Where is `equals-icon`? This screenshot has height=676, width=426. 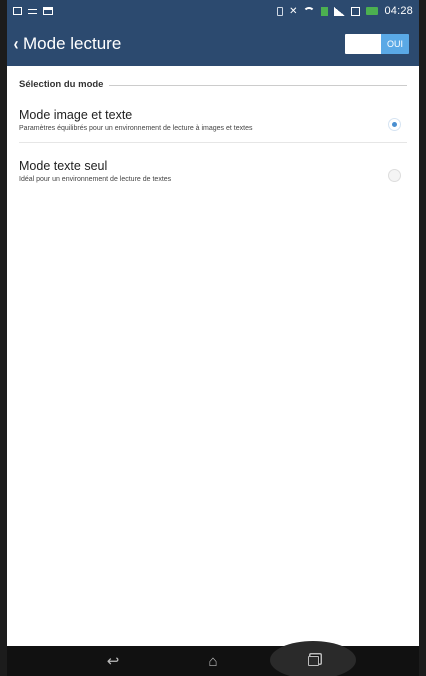
equals-icon is located at coordinates (32, 11).